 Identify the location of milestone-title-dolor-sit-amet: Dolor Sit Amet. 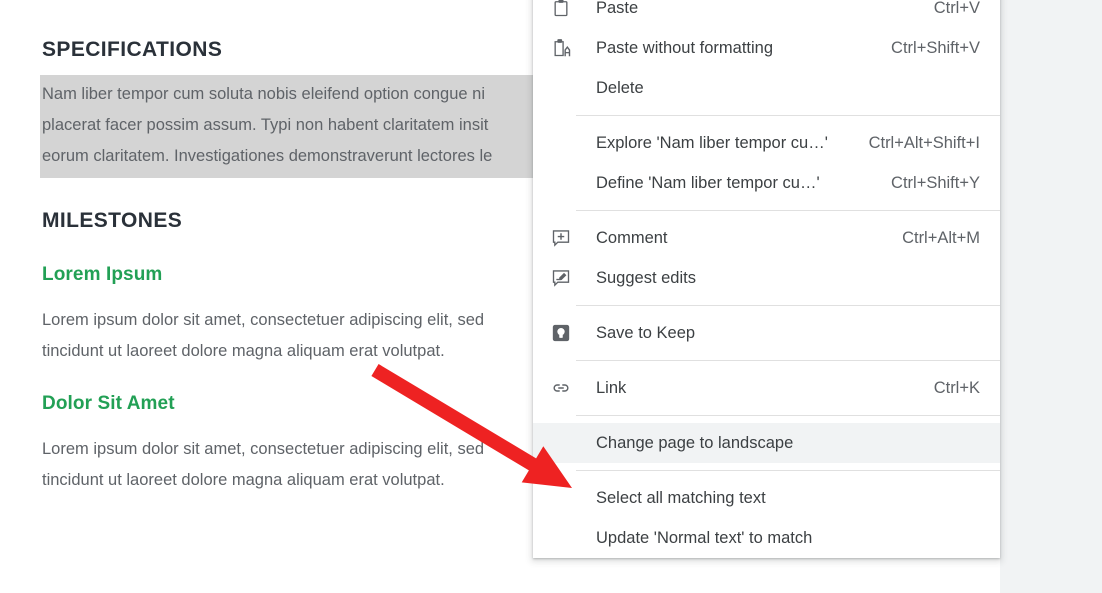
(108, 403).